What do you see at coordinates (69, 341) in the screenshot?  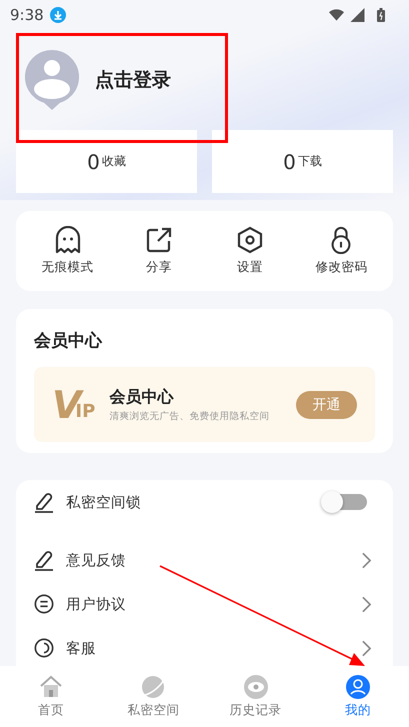 I see `section-title: 会员中心` at bounding box center [69, 341].